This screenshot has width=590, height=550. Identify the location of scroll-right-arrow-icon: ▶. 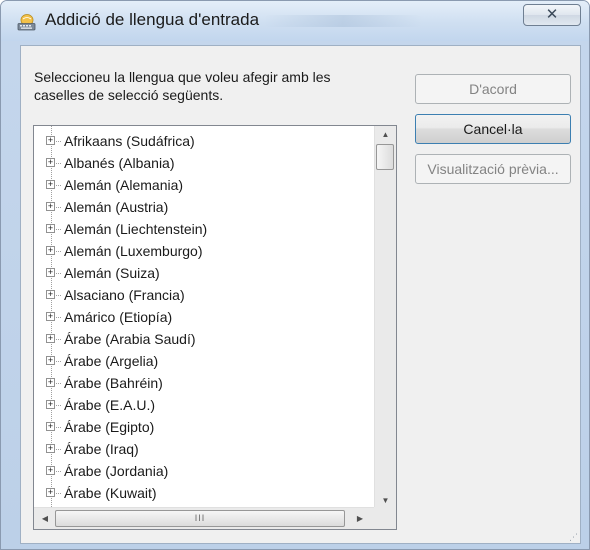
(360, 518).